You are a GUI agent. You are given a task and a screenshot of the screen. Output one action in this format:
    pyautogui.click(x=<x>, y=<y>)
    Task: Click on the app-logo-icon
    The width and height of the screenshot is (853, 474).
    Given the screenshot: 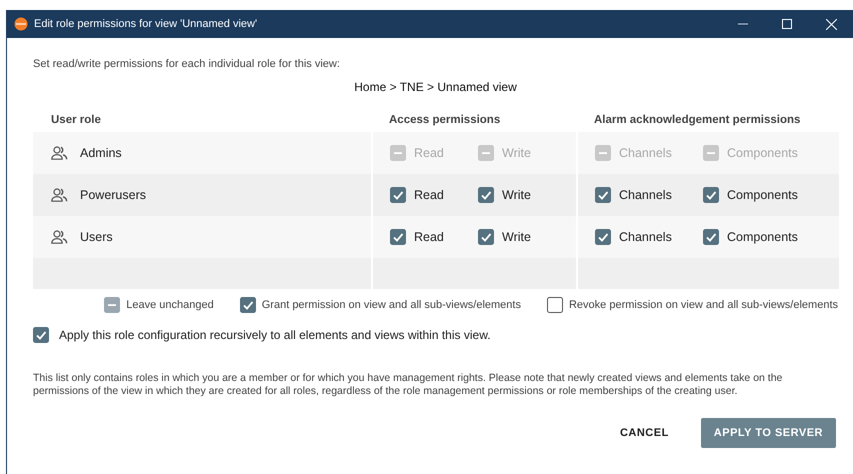 What is the action you would take?
    pyautogui.click(x=21, y=24)
    